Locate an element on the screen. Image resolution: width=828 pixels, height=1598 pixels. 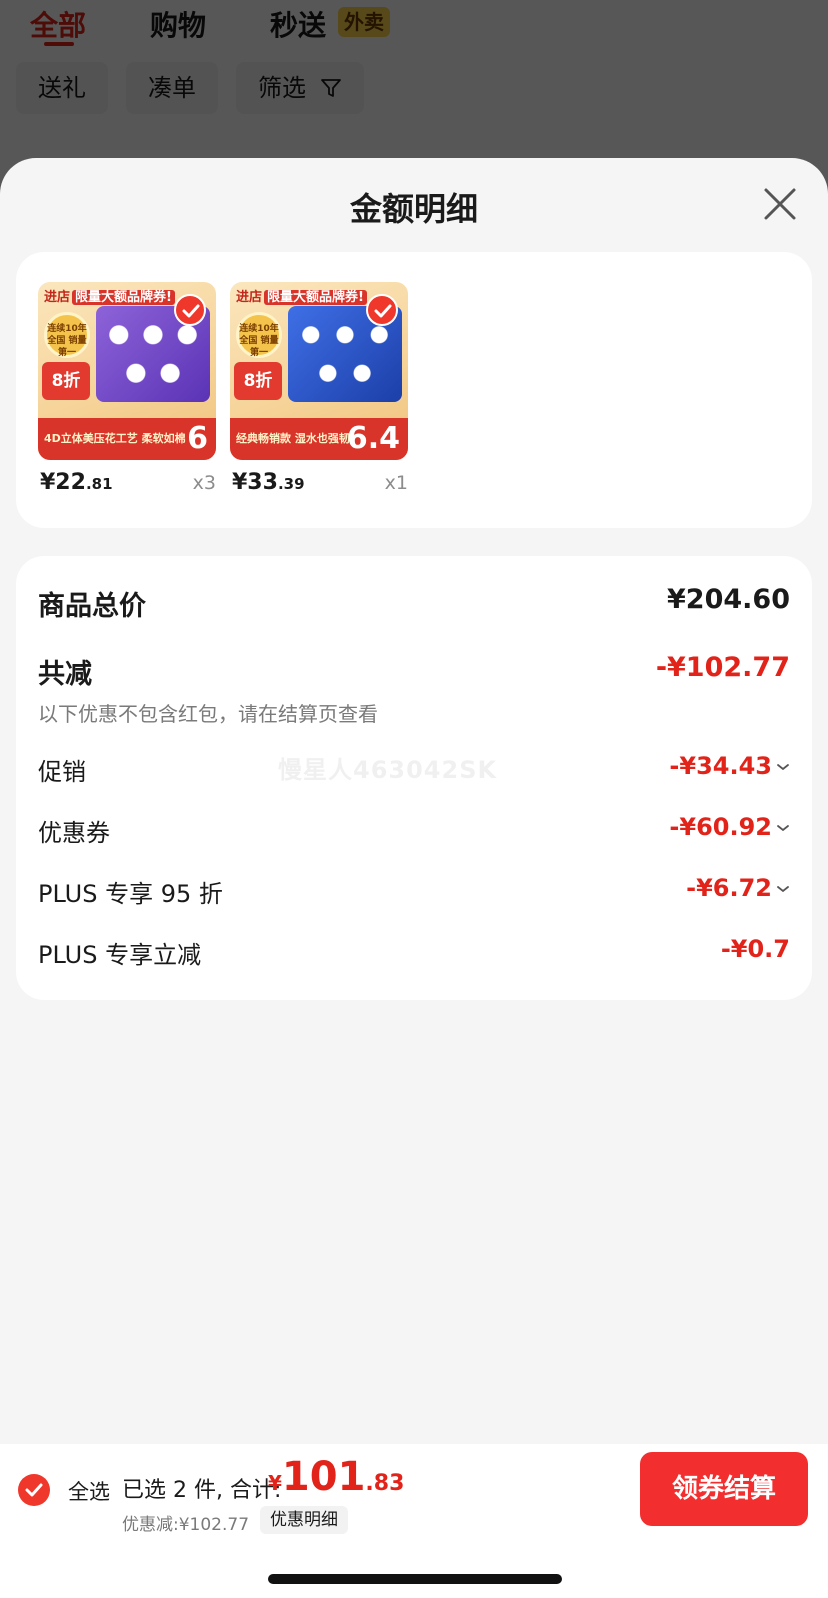
total-reduction-label: 共减 is located at coordinates (65, 674).